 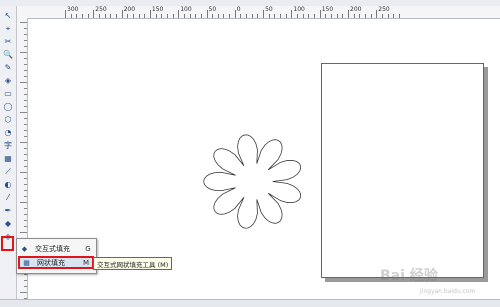 I want to click on toolbox: ↖ ⌖ ✂ 🔍 ✎ ◈ ▭ ◯ ⬡ ◔ 字 ▦ ⟋ ◐ ⁄ ✒ ◆ ◈, so click(x=8, y=156).